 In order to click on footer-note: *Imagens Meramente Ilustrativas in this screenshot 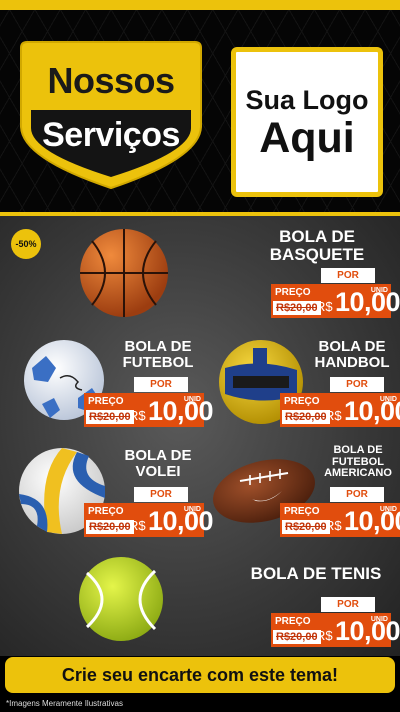, I will do `click(64, 703)`.